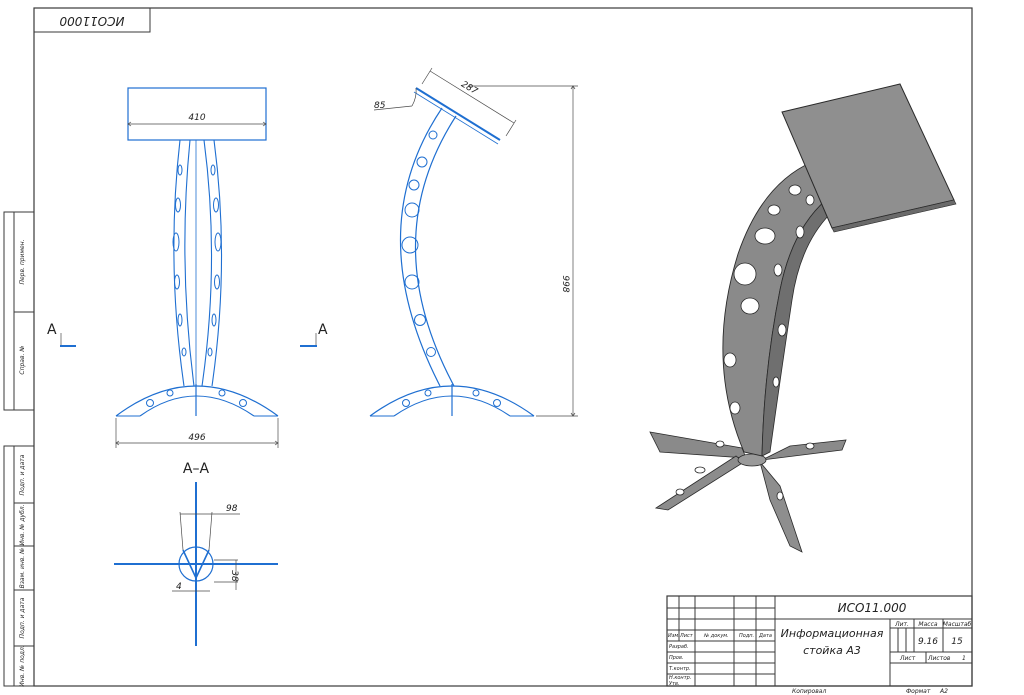 The image size is (1024, 695). What do you see at coordinates (234, 576) in the screenshot?
I see `dim-38: 38` at bounding box center [234, 576].